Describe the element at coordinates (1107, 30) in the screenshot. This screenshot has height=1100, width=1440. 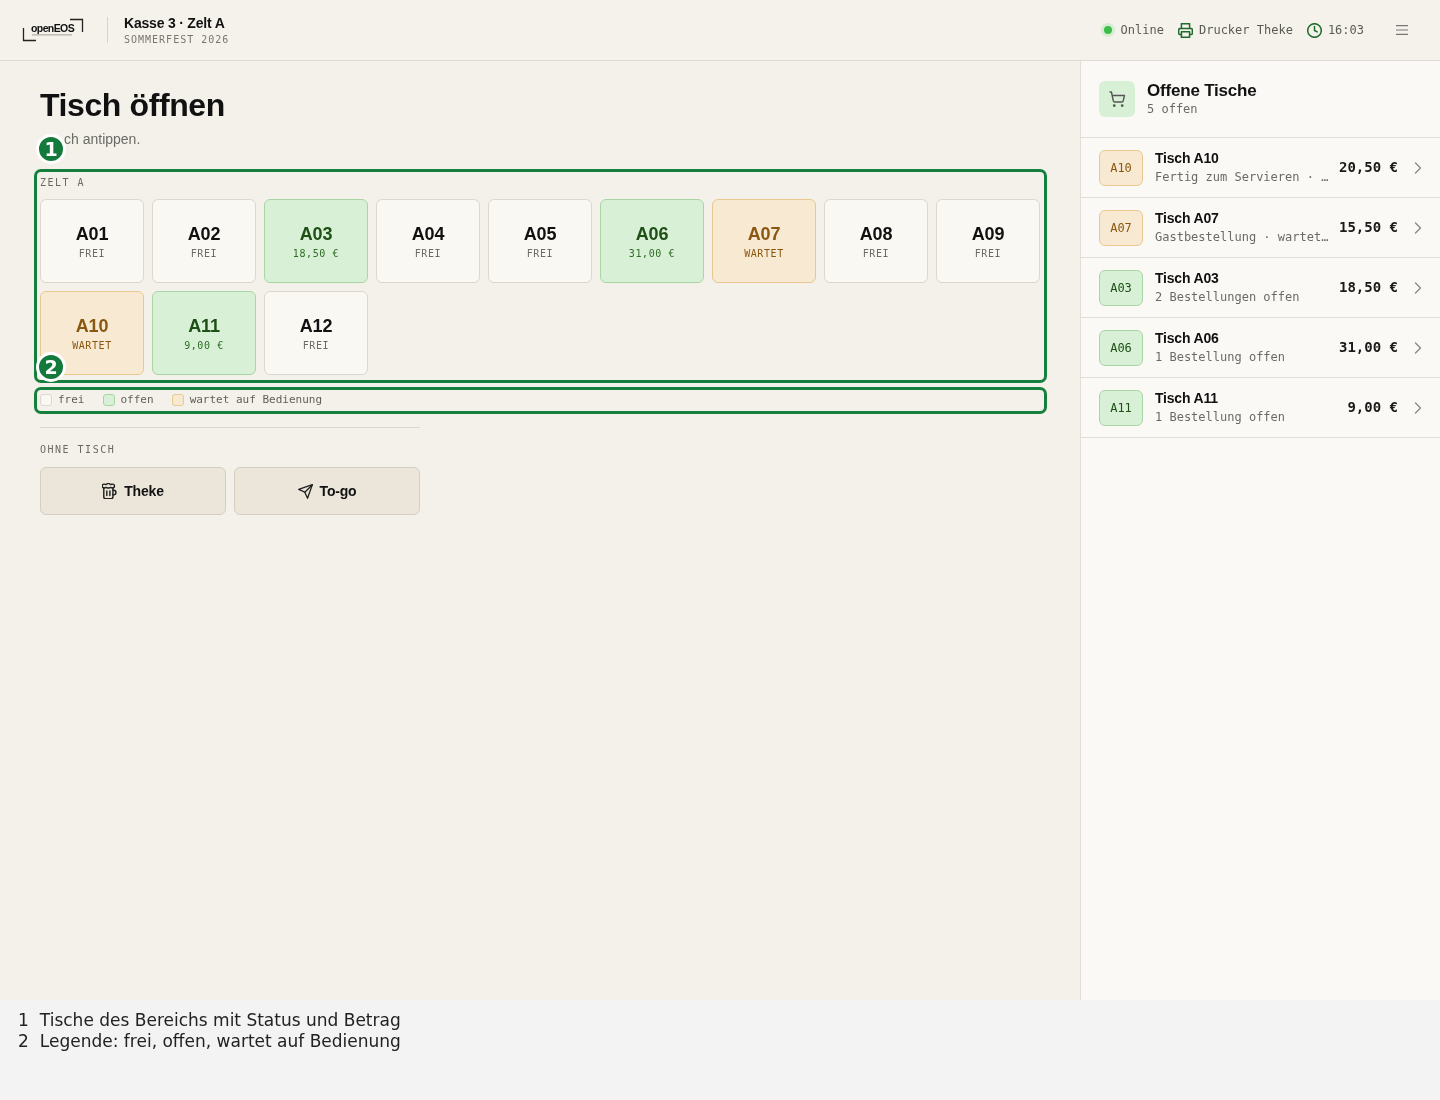
I see `status-dot-icon` at that location.